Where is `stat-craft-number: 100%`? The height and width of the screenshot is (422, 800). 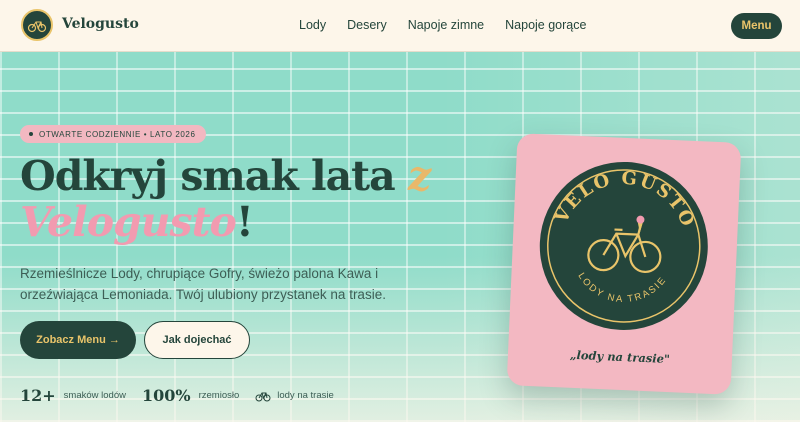
stat-craft-number: 100% is located at coordinates (166, 395).